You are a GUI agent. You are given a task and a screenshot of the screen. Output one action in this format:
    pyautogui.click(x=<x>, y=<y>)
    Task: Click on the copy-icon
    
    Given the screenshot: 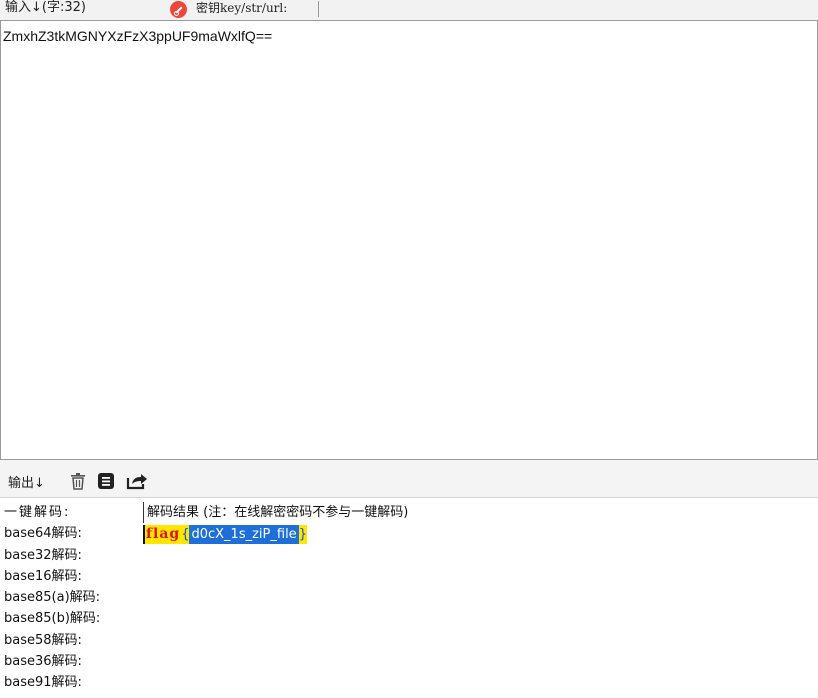 What is the action you would take?
    pyautogui.click(x=106, y=481)
    